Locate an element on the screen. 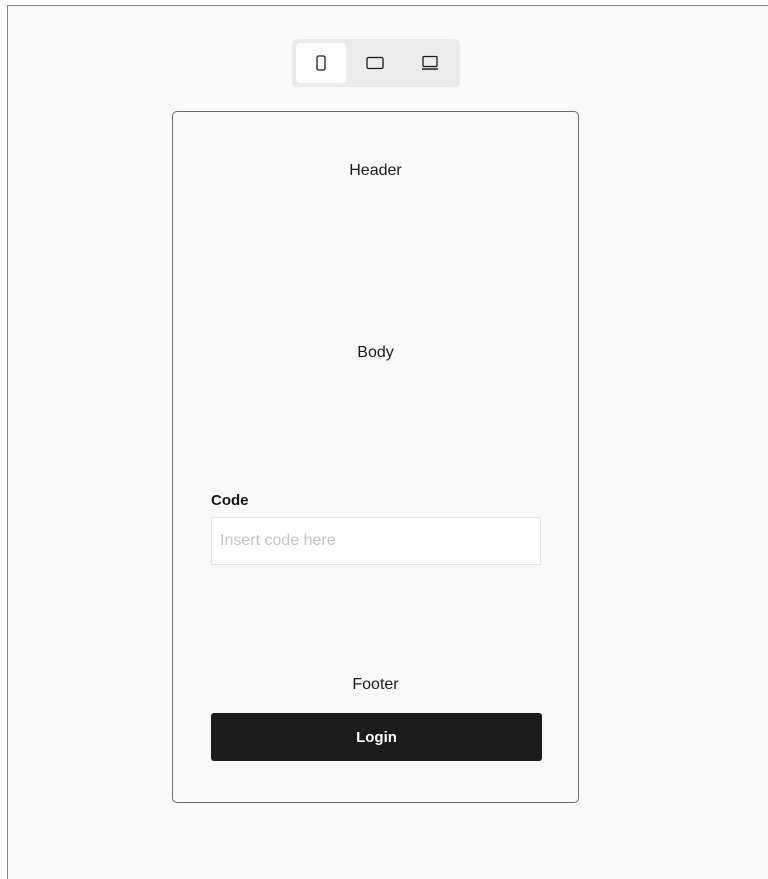 This screenshot has width=768, height=879. tablet-icon is located at coordinates (375, 63).